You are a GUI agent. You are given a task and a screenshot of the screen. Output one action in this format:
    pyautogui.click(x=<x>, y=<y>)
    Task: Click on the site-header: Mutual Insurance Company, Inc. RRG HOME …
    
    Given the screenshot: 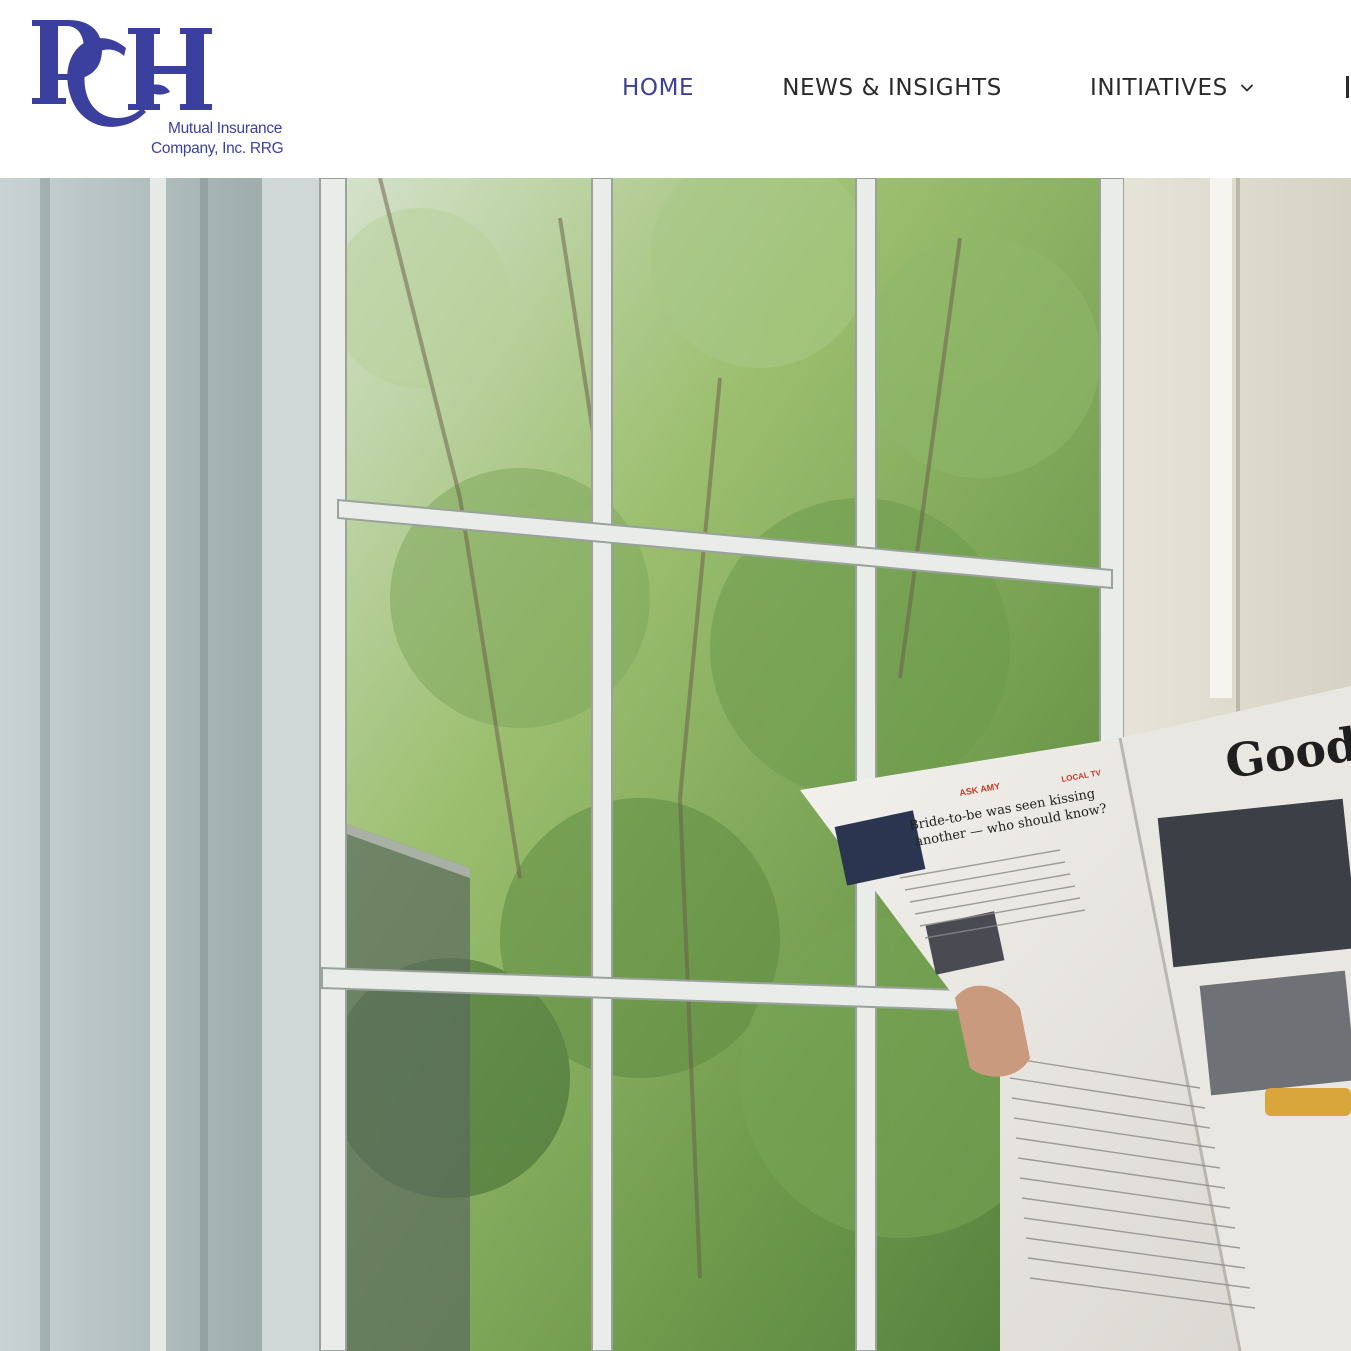 What is the action you would take?
    pyautogui.click(x=675, y=89)
    